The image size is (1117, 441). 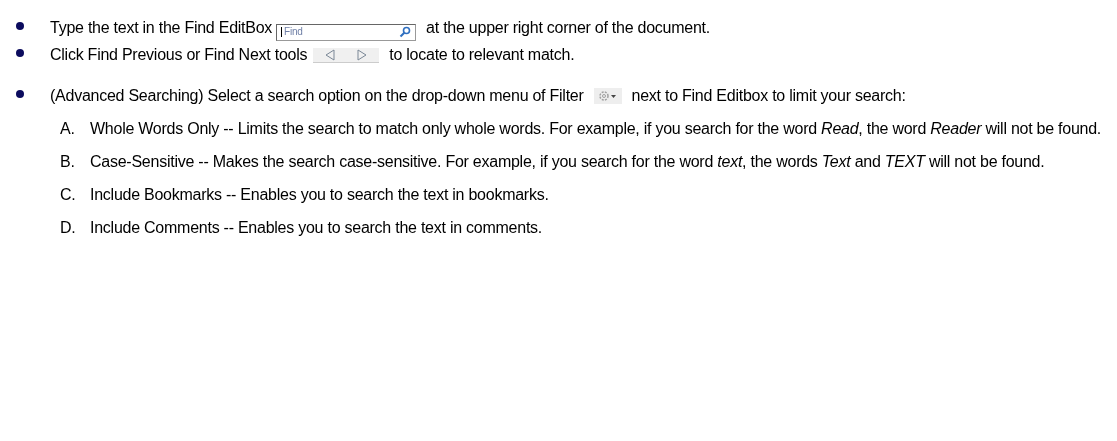 I want to click on list-letter: C., so click(x=68, y=195).